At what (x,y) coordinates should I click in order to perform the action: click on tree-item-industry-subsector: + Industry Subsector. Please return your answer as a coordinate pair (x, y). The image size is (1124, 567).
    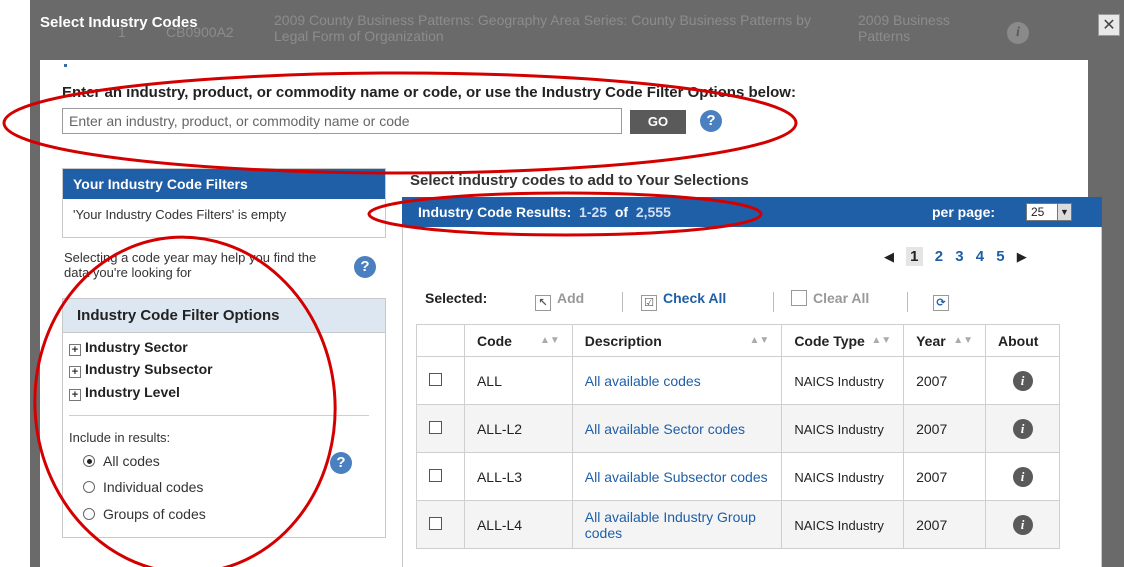
    Looking at the image, I should click on (141, 369).